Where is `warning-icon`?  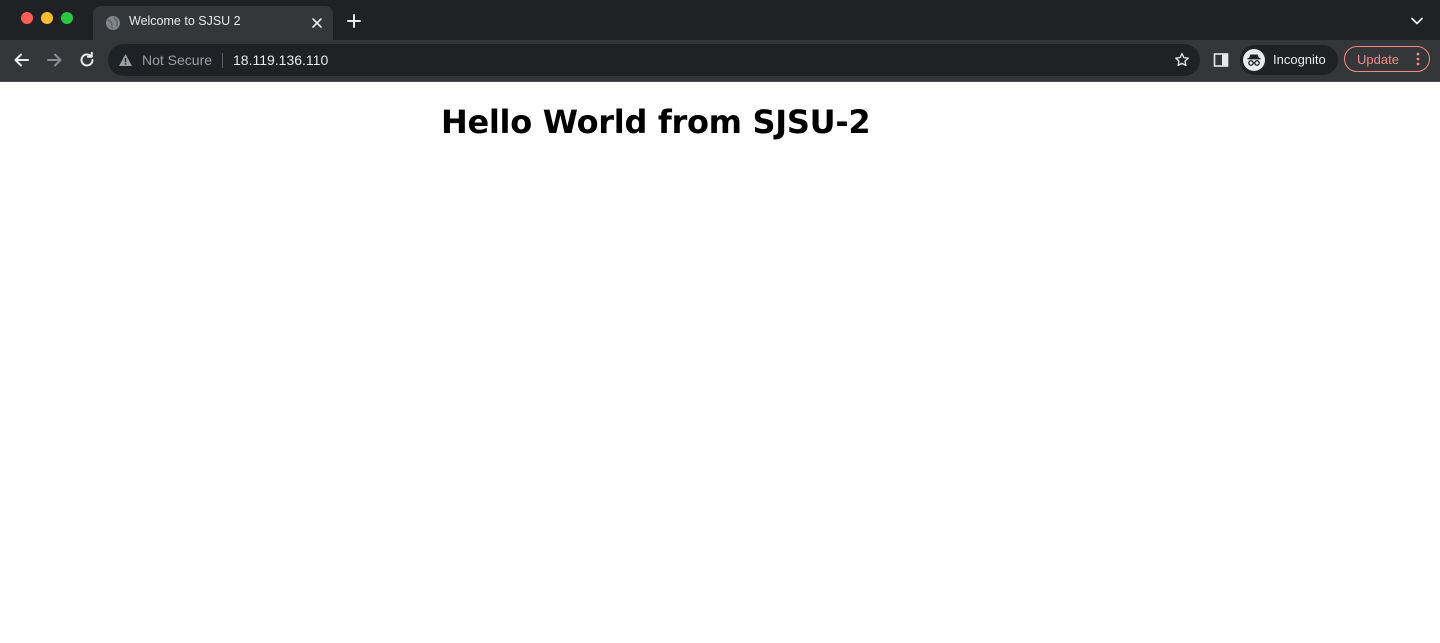 warning-icon is located at coordinates (125, 60).